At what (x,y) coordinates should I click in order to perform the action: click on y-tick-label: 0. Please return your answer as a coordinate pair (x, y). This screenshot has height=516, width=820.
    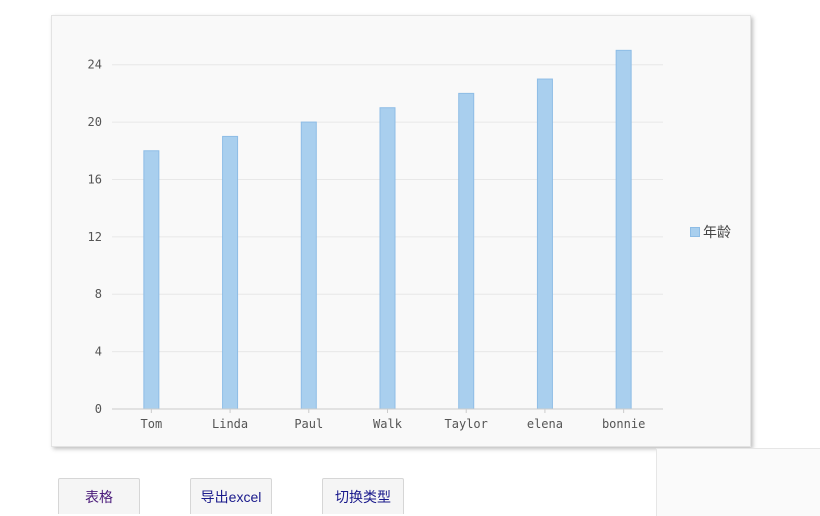
    Looking at the image, I should click on (98, 409).